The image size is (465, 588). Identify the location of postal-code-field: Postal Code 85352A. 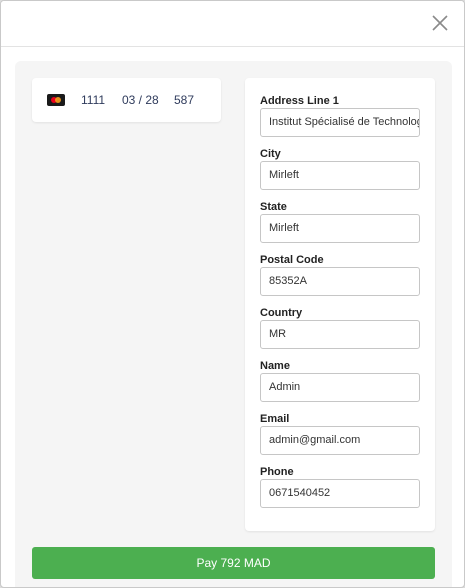
(340, 274).